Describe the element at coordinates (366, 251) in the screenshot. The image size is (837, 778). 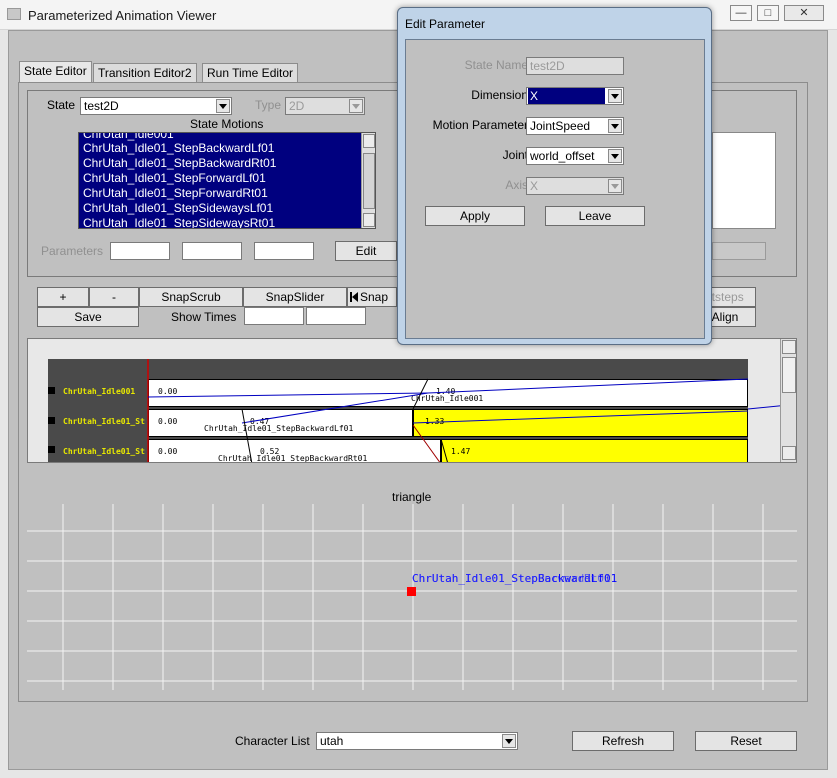
I see `edit-button: Edit` at that location.